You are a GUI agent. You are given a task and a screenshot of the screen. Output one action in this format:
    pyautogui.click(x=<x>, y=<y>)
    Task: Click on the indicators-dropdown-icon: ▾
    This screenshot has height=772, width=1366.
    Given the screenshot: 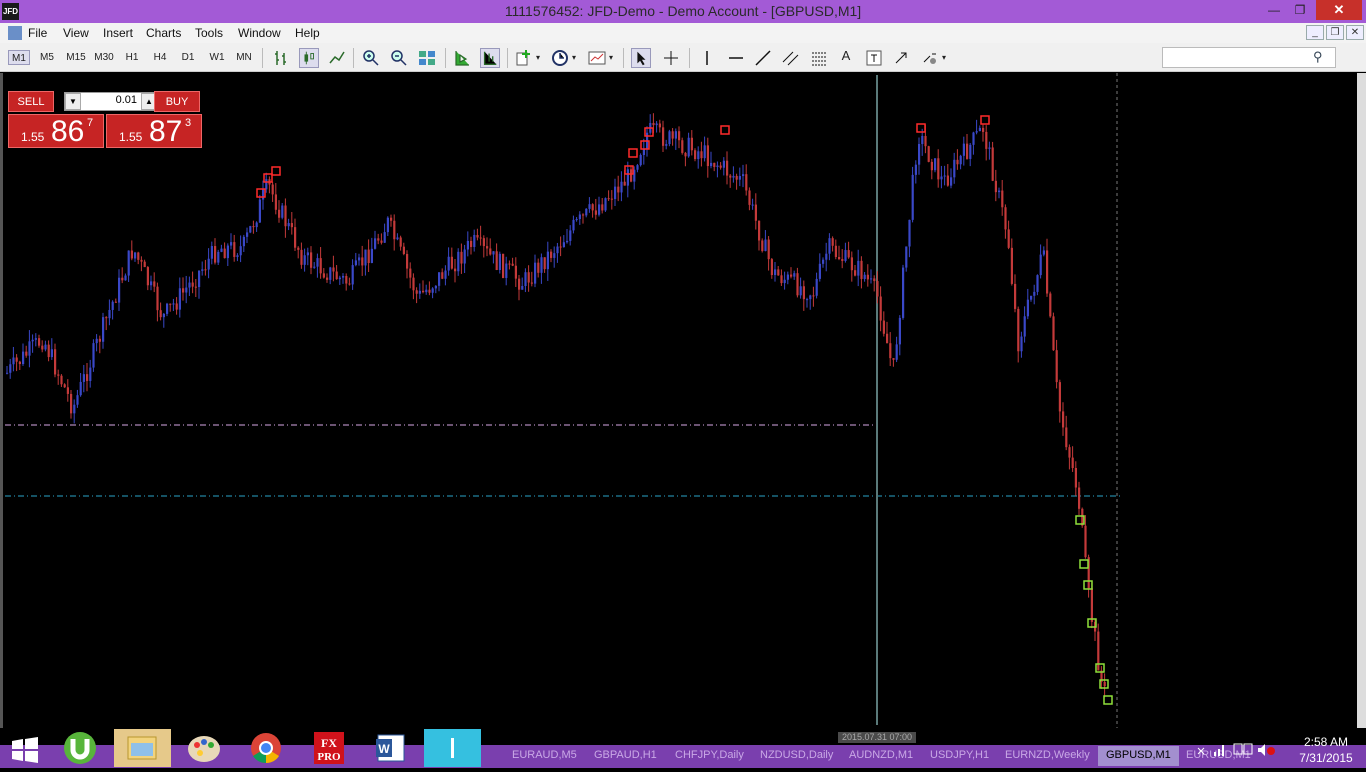 What is the action you would take?
    pyautogui.click(x=538, y=57)
    